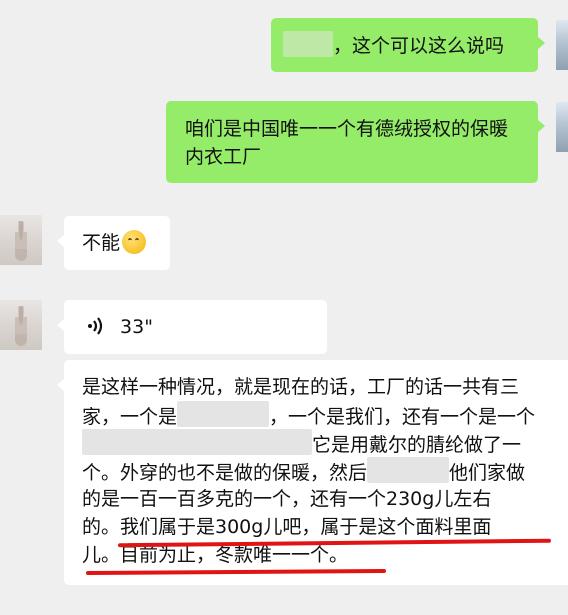  I want to click on message-text: 咱们是中国唯一一个有德绒授权的保暖, so click(347, 129).